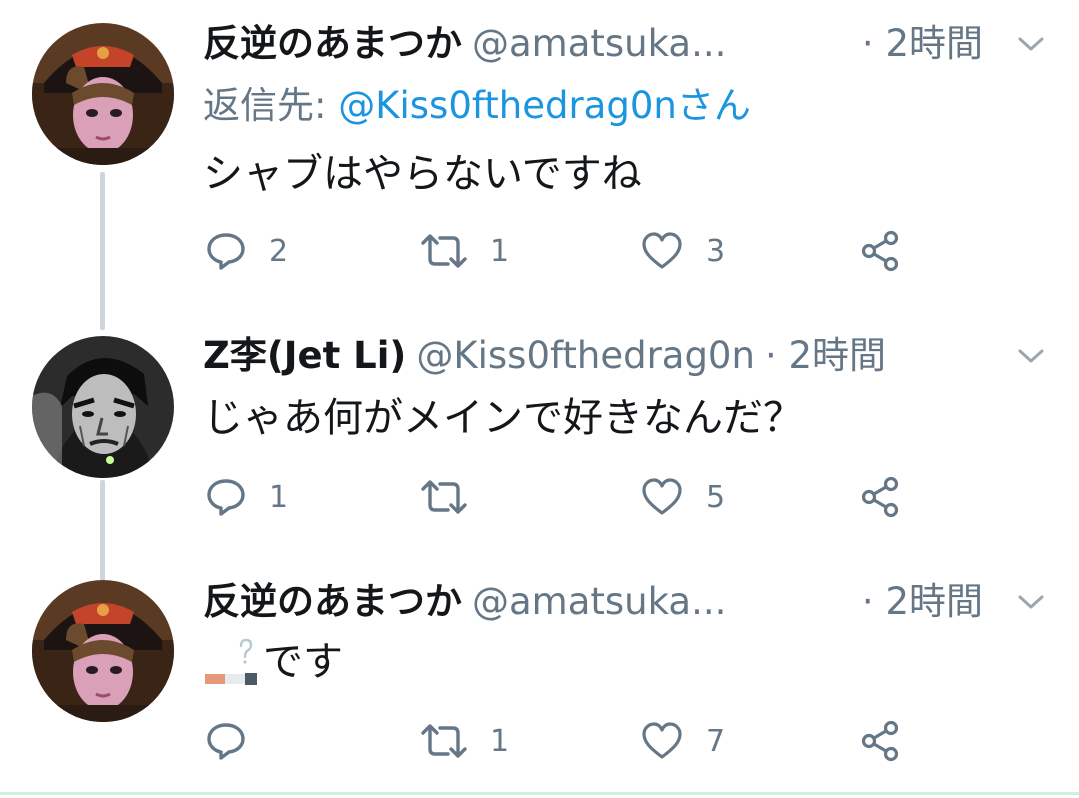 The height and width of the screenshot is (798, 1079). What do you see at coordinates (563, 251) in the screenshot?
I see `tweet-actions: 2 1 3` at bounding box center [563, 251].